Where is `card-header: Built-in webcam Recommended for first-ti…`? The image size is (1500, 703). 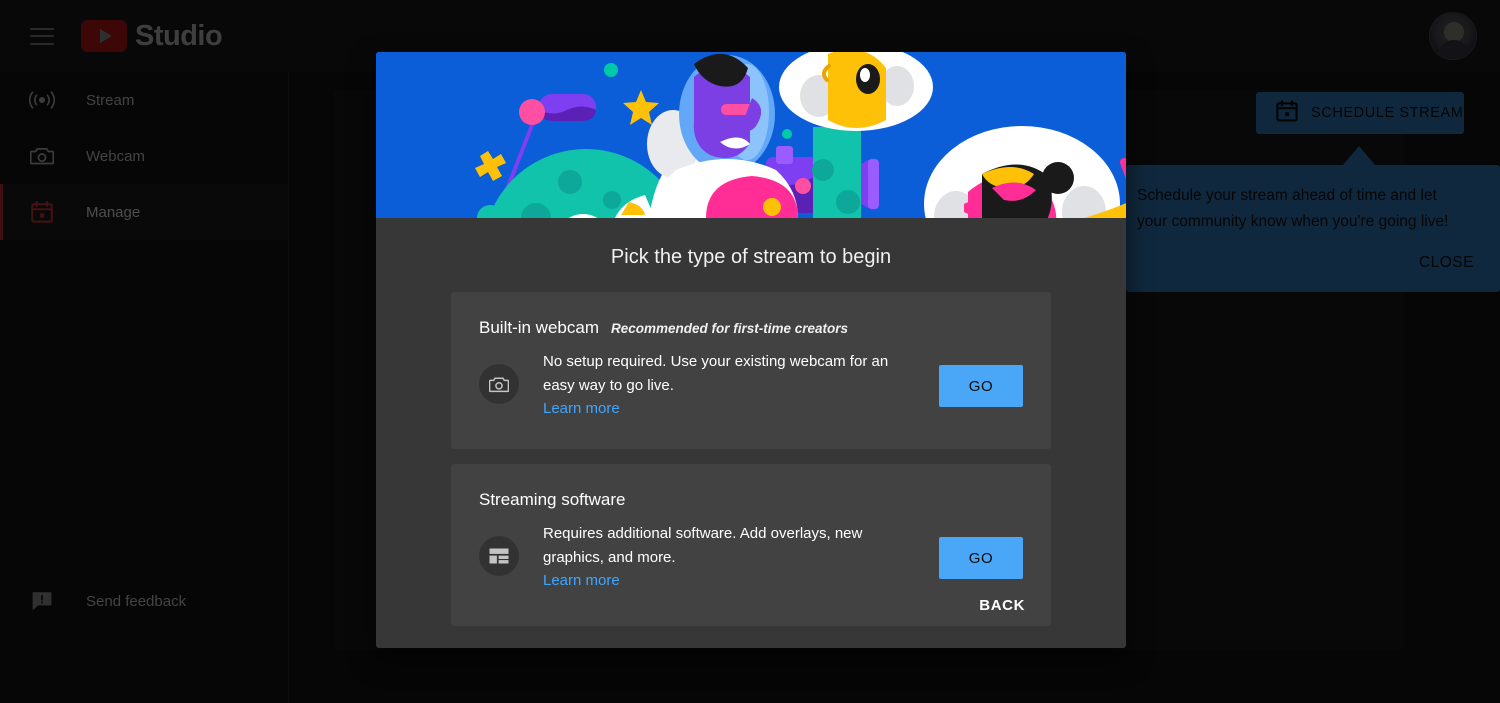 card-header: Built-in webcam Recommended for first-ti… is located at coordinates (751, 315).